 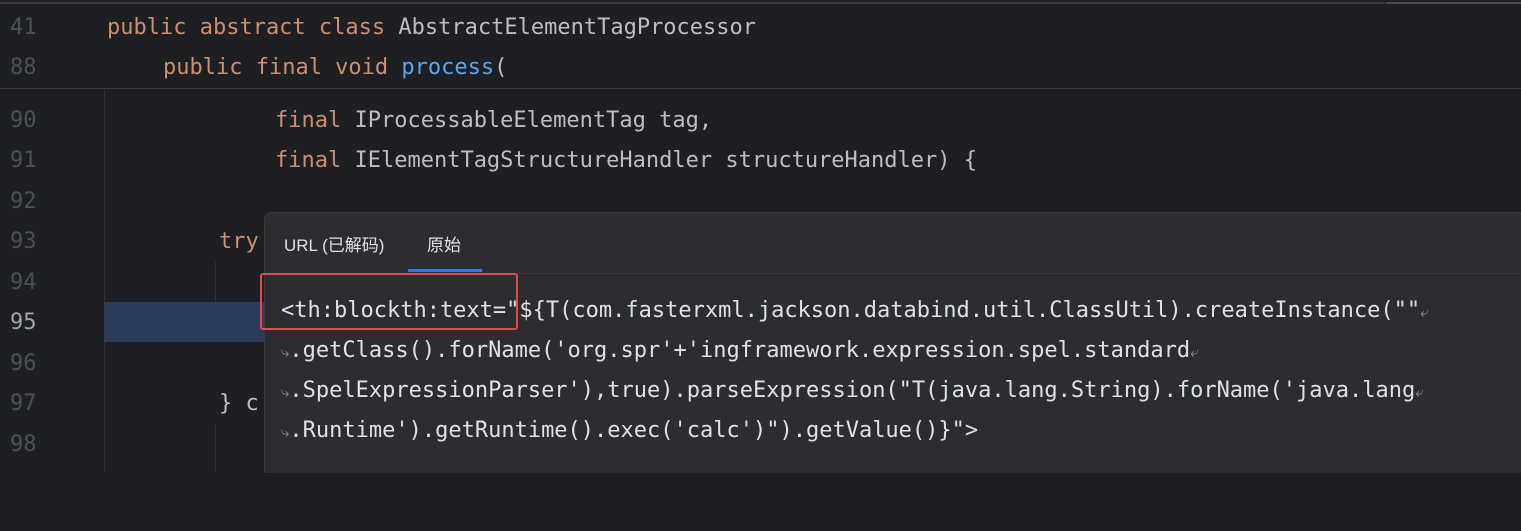 I want to click on code-line-97: } c, so click(x=239, y=404).